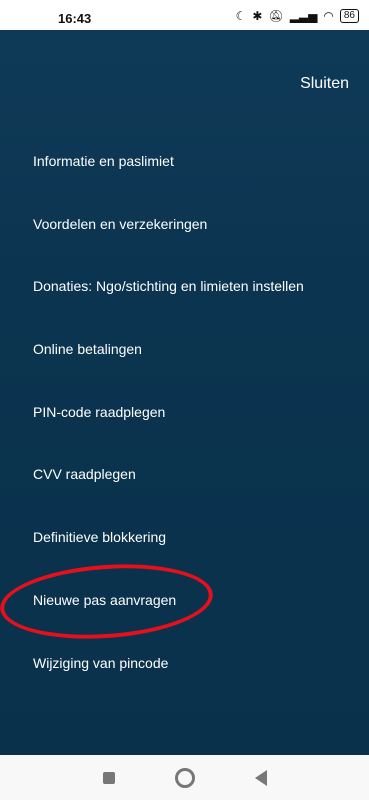  I want to click on status-time: 16:43, so click(75, 18).